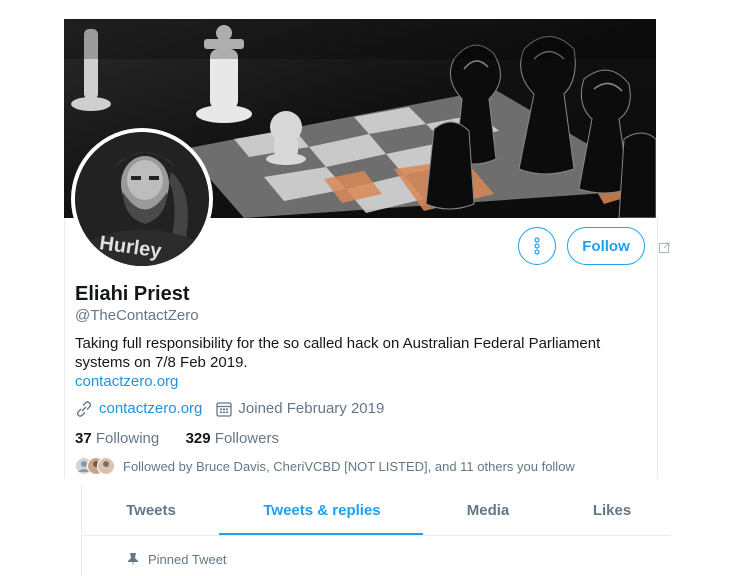 The height and width of the screenshot is (576, 748). Describe the element at coordinates (376, 535) in the screenshot. I see `tabs-divider` at that location.